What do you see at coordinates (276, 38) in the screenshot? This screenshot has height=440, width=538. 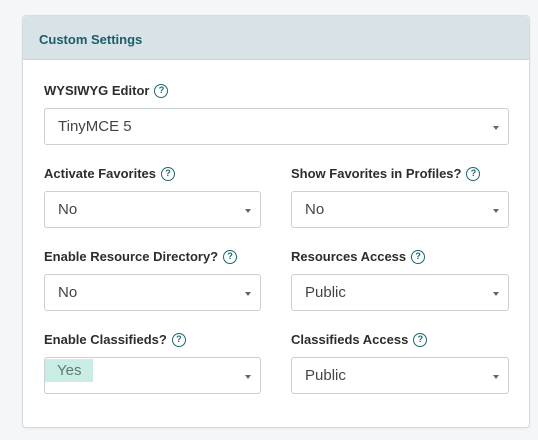 I see `panel-header: Custom Settings` at bounding box center [276, 38].